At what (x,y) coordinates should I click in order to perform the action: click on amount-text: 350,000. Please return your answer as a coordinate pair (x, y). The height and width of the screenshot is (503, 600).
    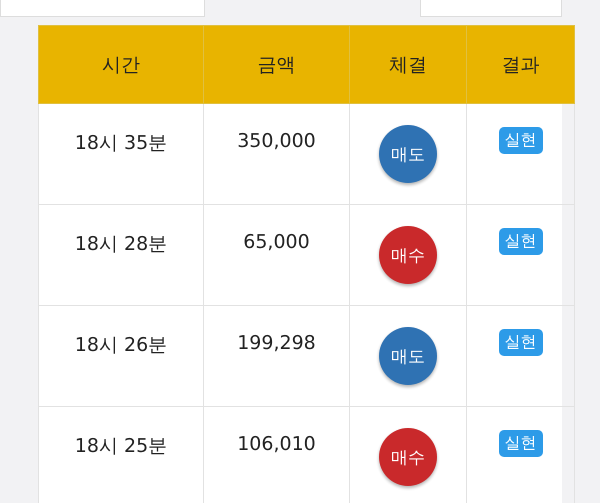
    Looking at the image, I should click on (276, 141).